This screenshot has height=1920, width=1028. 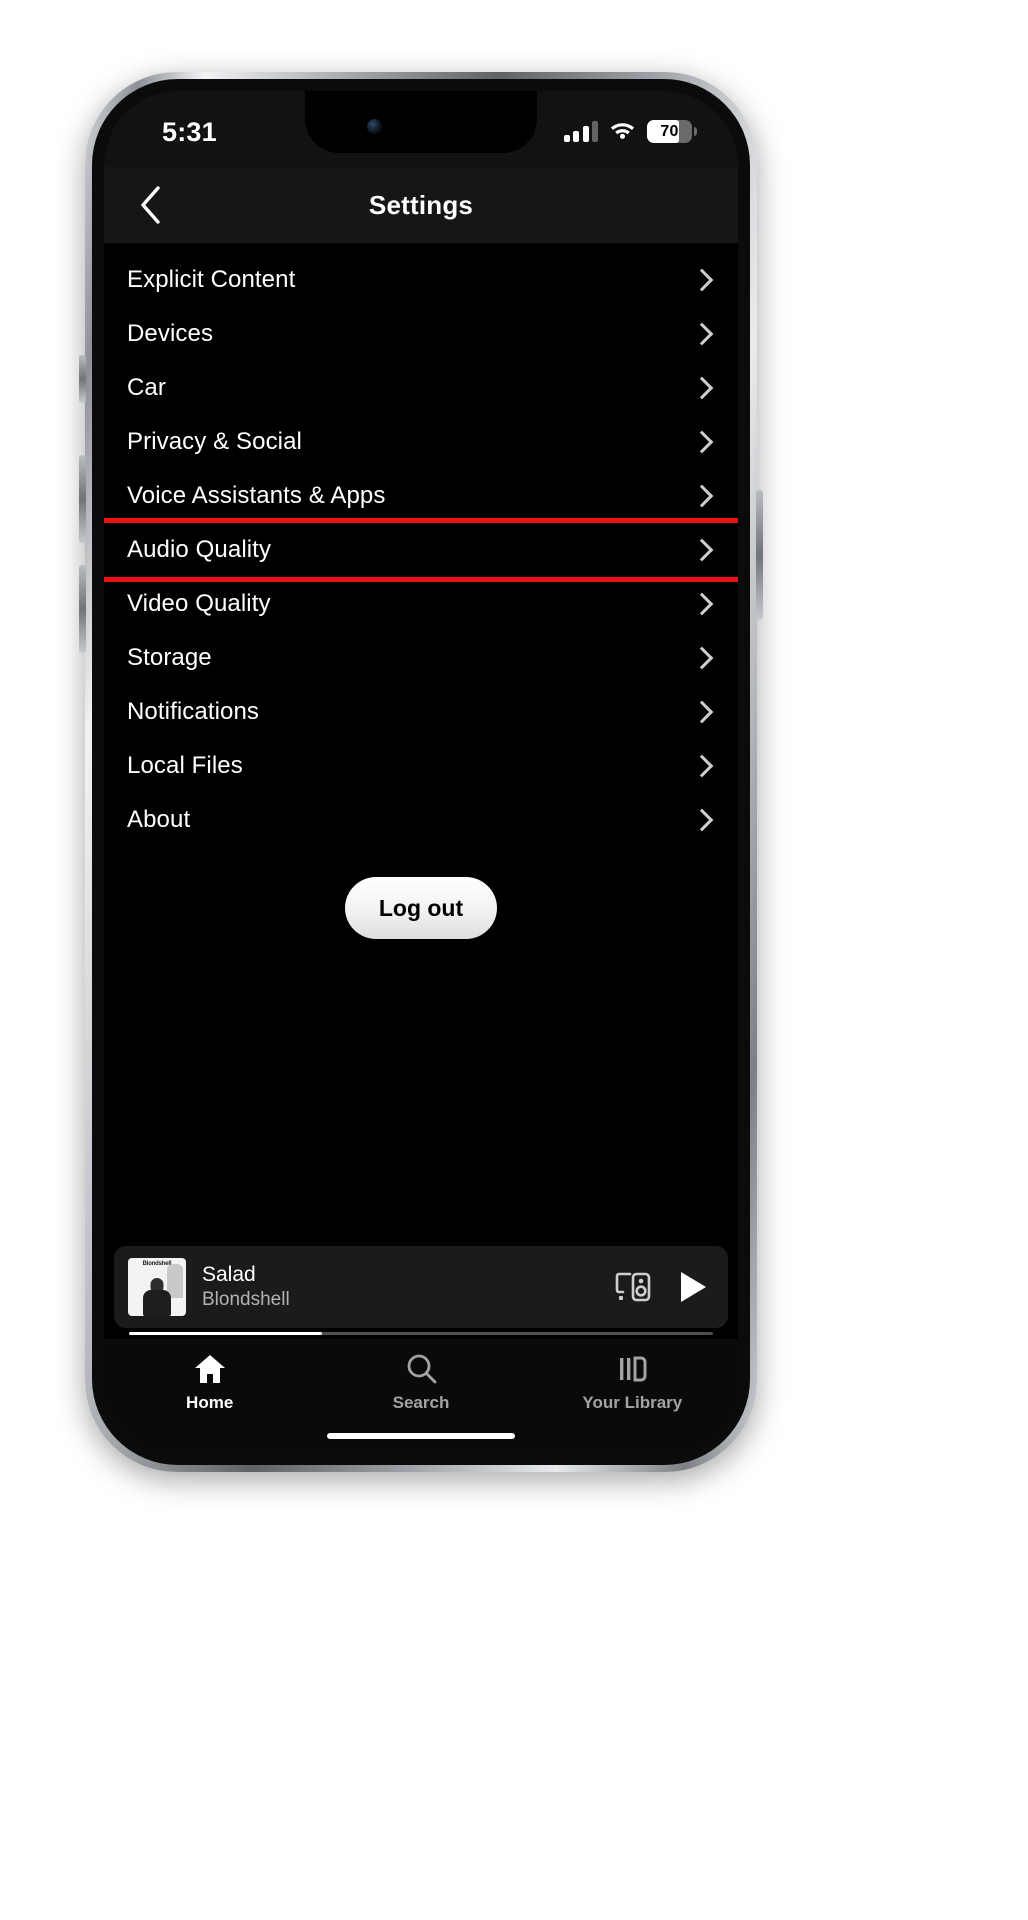 I want to click on settings-row-label: Voice Assistants & Apps, so click(x=256, y=495).